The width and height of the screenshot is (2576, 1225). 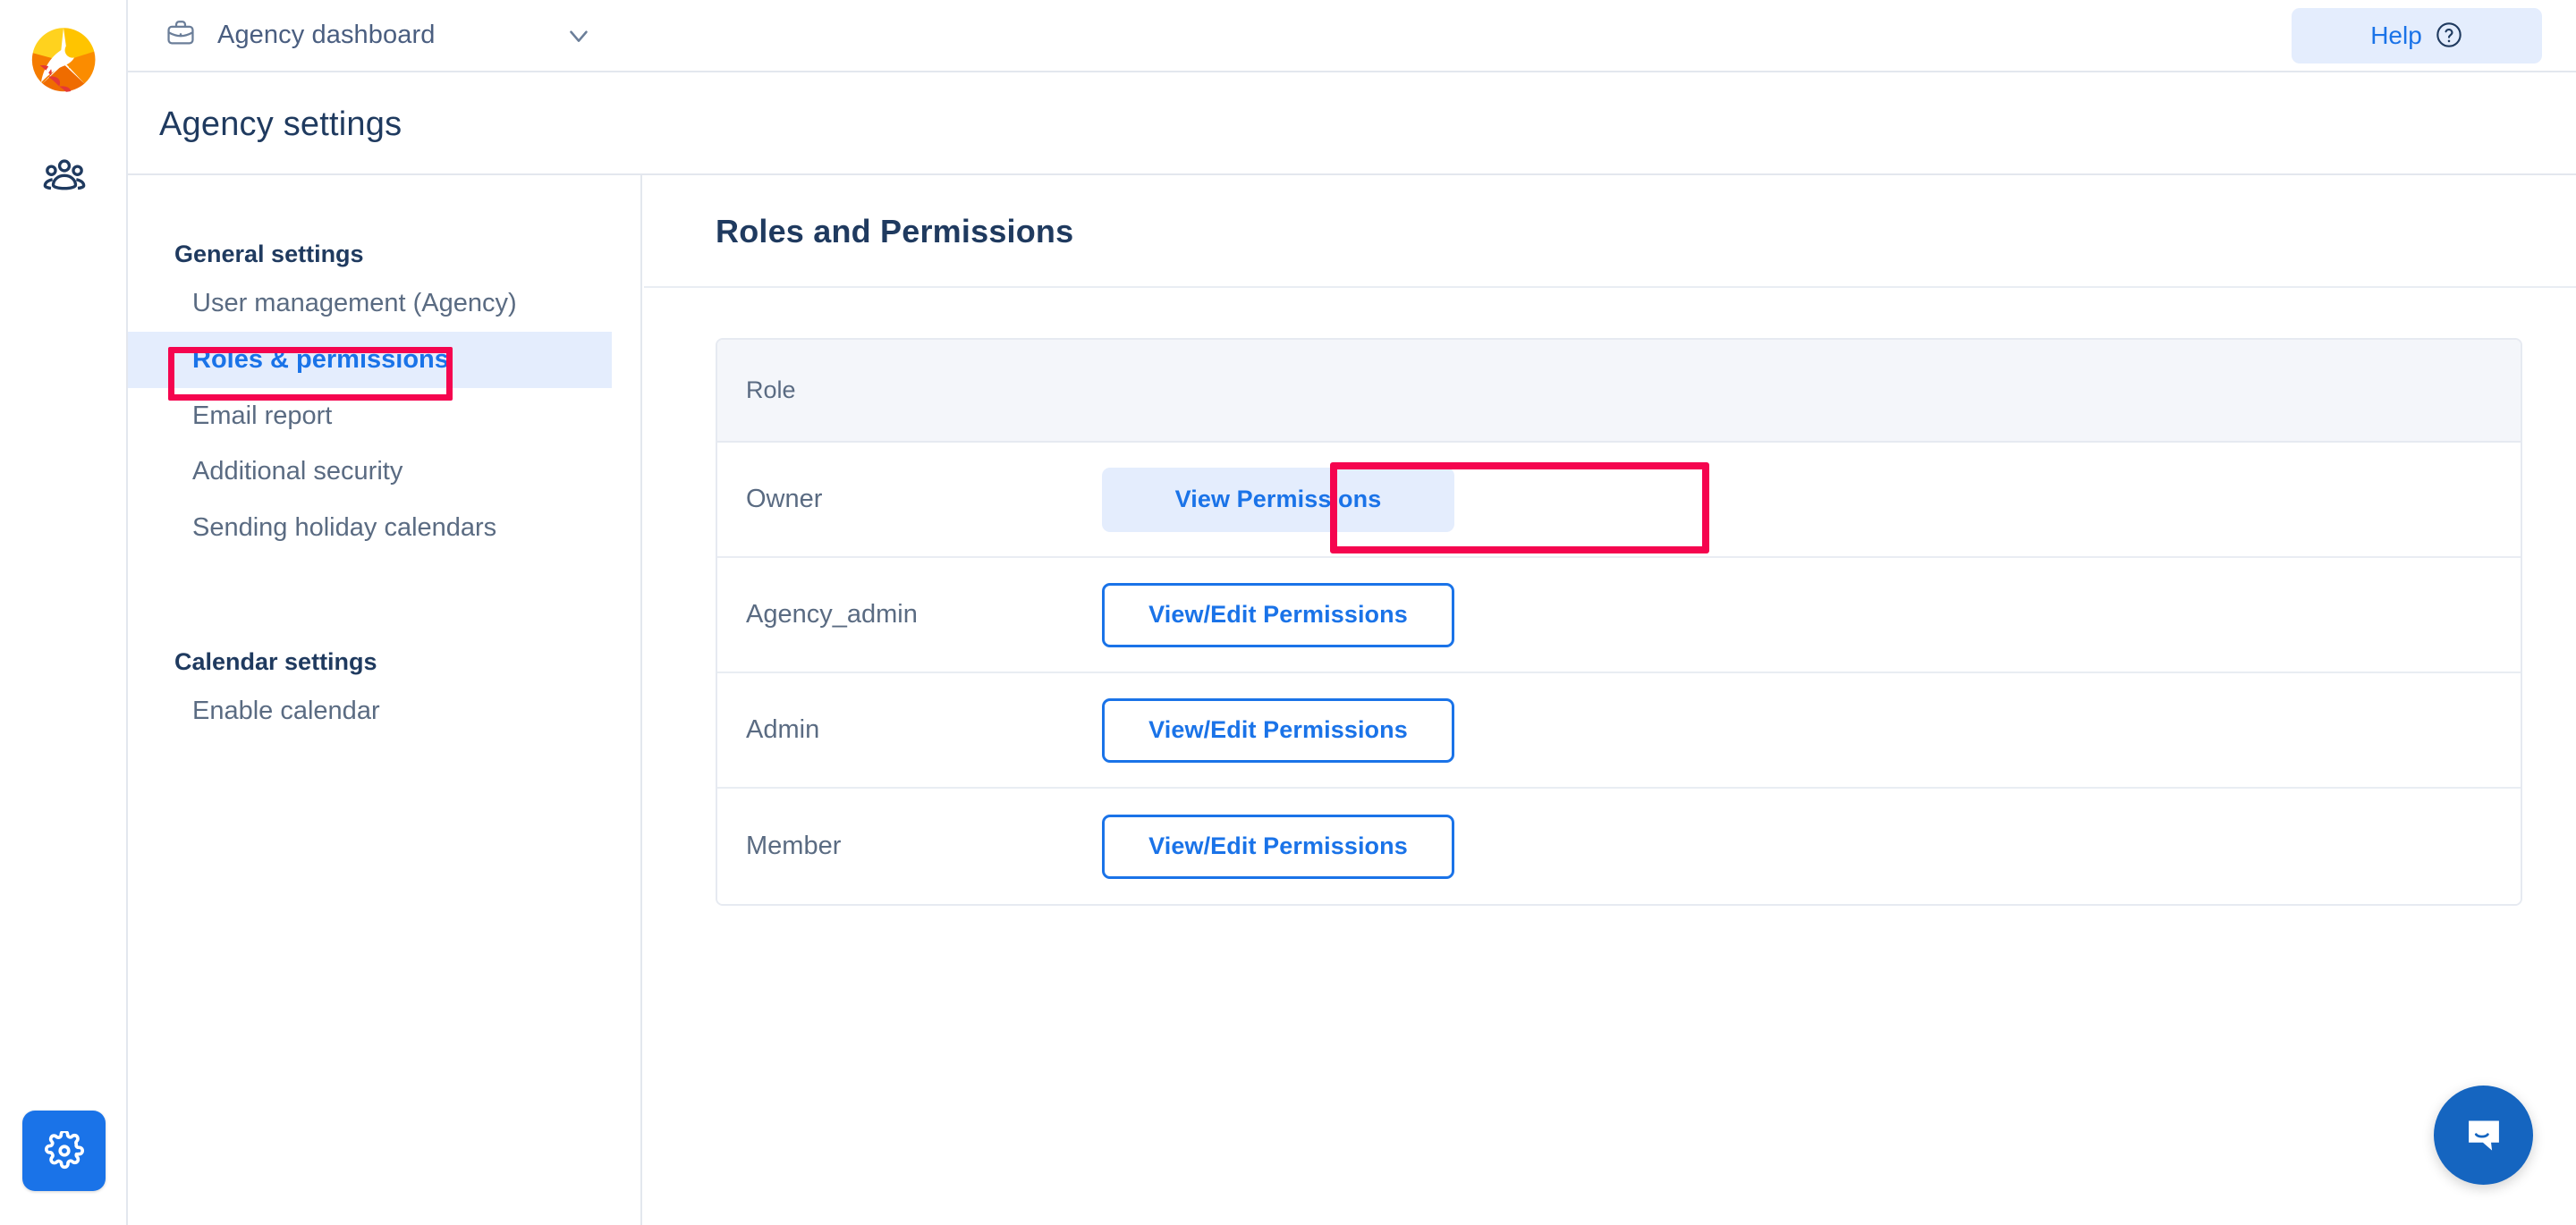 I want to click on sidebar-item-user-management: User management (Agency), so click(x=384, y=304).